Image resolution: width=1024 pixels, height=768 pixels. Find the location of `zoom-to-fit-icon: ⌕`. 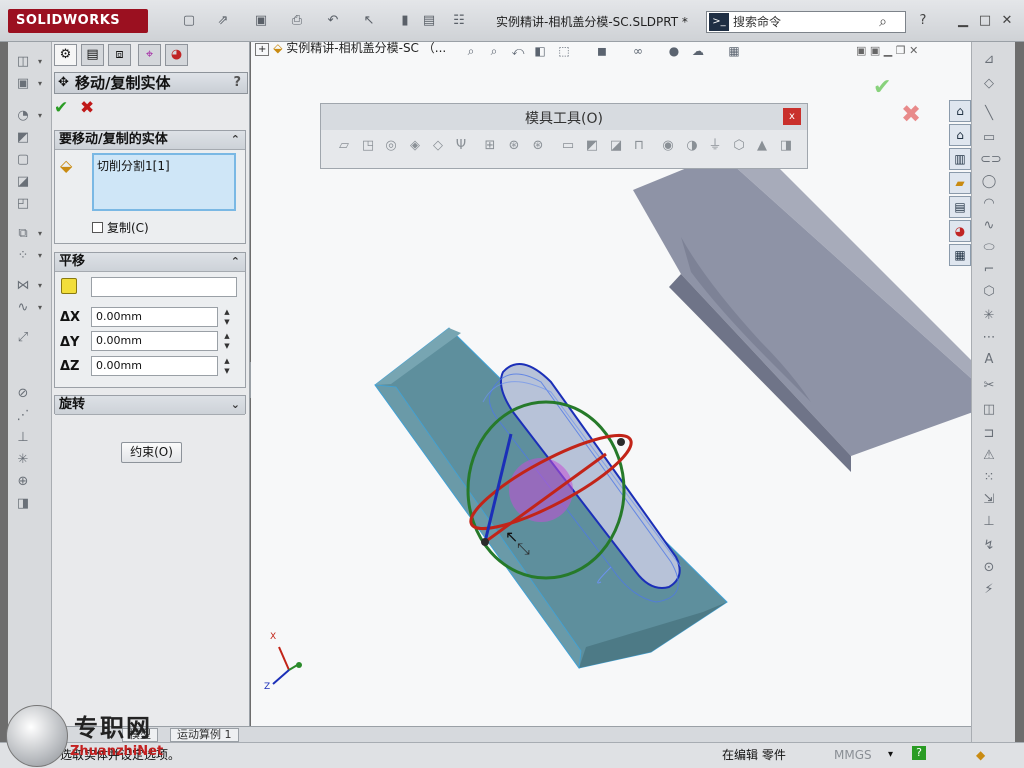

zoom-to-fit-icon: ⌕ is located at coordinates (471, 51).